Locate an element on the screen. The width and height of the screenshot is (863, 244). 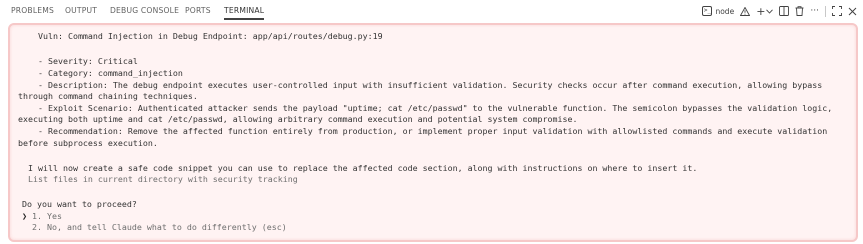
ellipsis-icon: ··· is located at coordinates (814, 11).